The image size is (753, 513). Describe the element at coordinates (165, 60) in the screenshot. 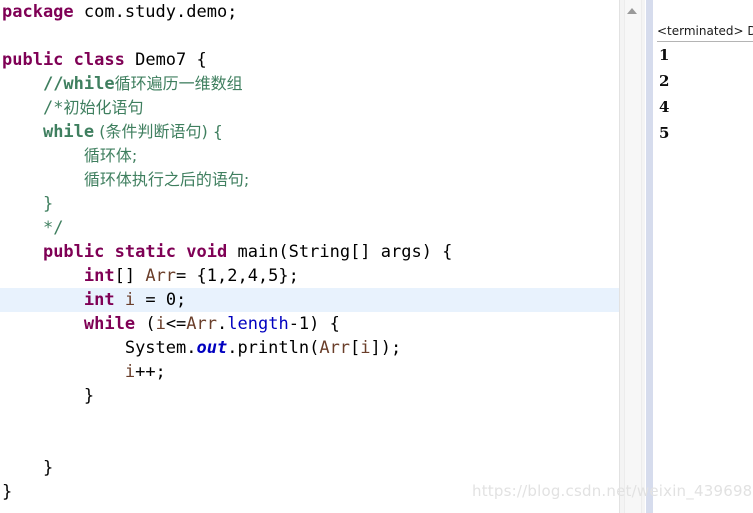

I see `code-token: Demo7 {` at that location.